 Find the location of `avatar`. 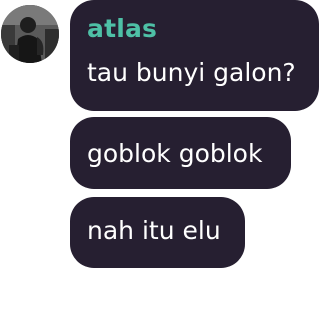

avatar is located at coordinates (30, 34).